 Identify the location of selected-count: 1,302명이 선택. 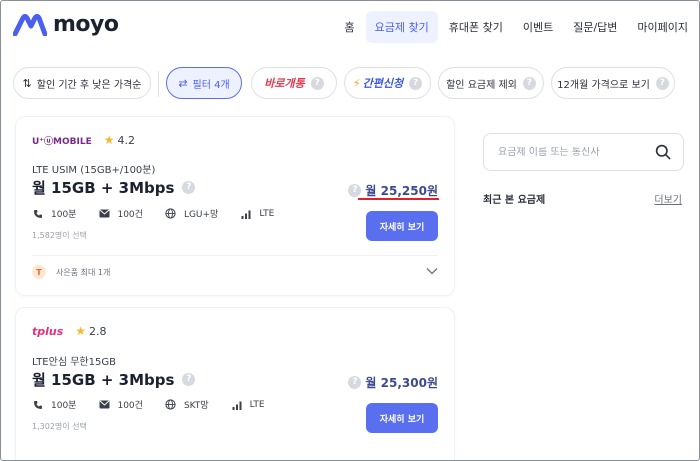
(59, 426).